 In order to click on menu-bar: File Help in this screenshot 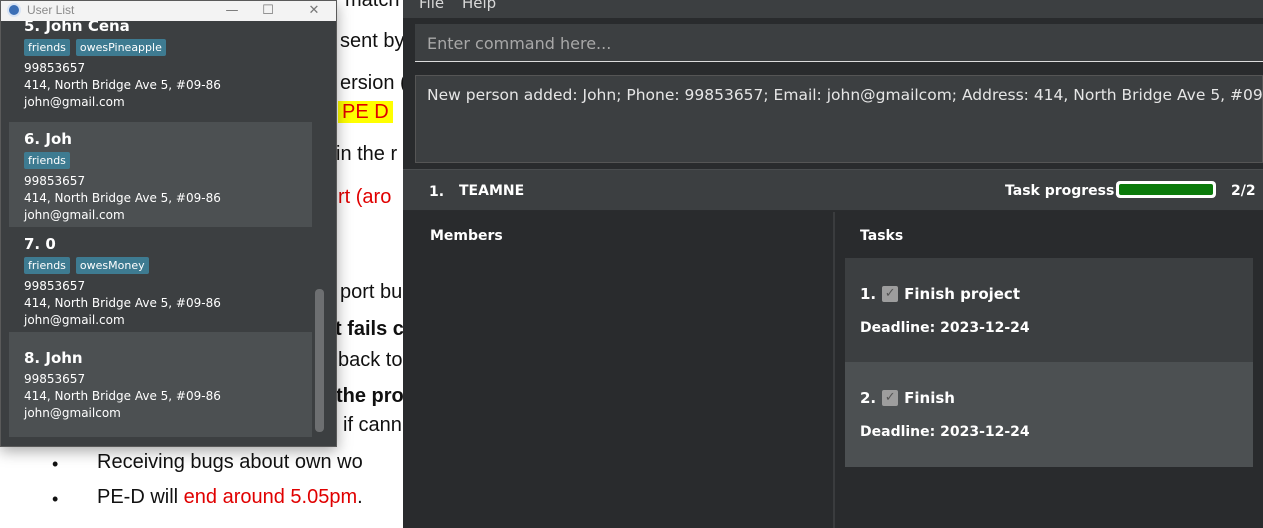, I will do `click(833, 9)`.